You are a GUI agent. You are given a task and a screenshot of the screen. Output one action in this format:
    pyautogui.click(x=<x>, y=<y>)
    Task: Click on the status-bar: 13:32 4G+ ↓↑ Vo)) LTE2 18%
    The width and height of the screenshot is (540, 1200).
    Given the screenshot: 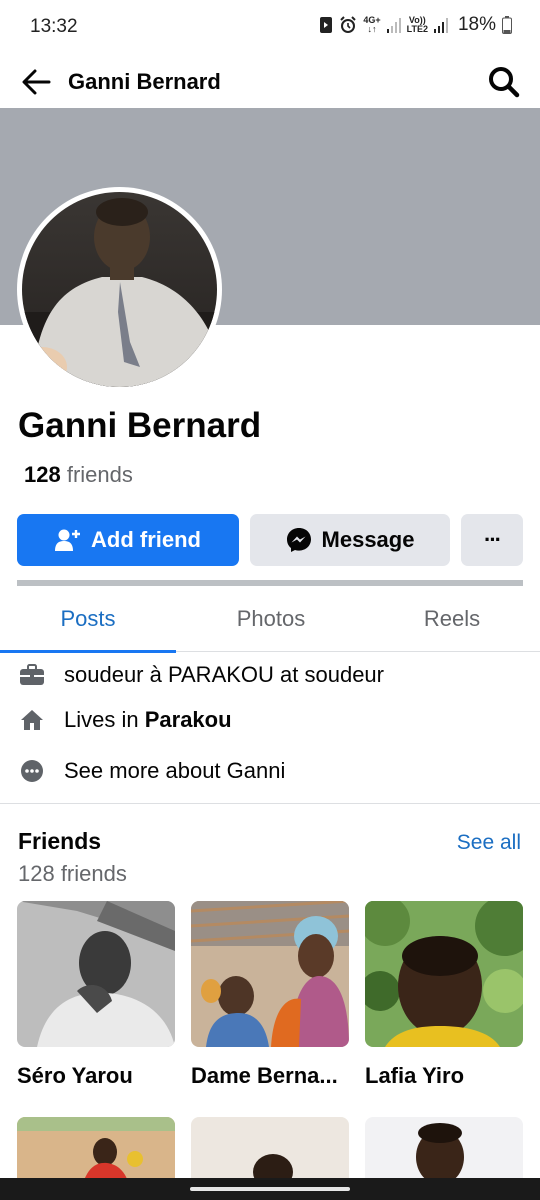 What is the action you would take?
    pyautogui.click(x=270, y=28)
    